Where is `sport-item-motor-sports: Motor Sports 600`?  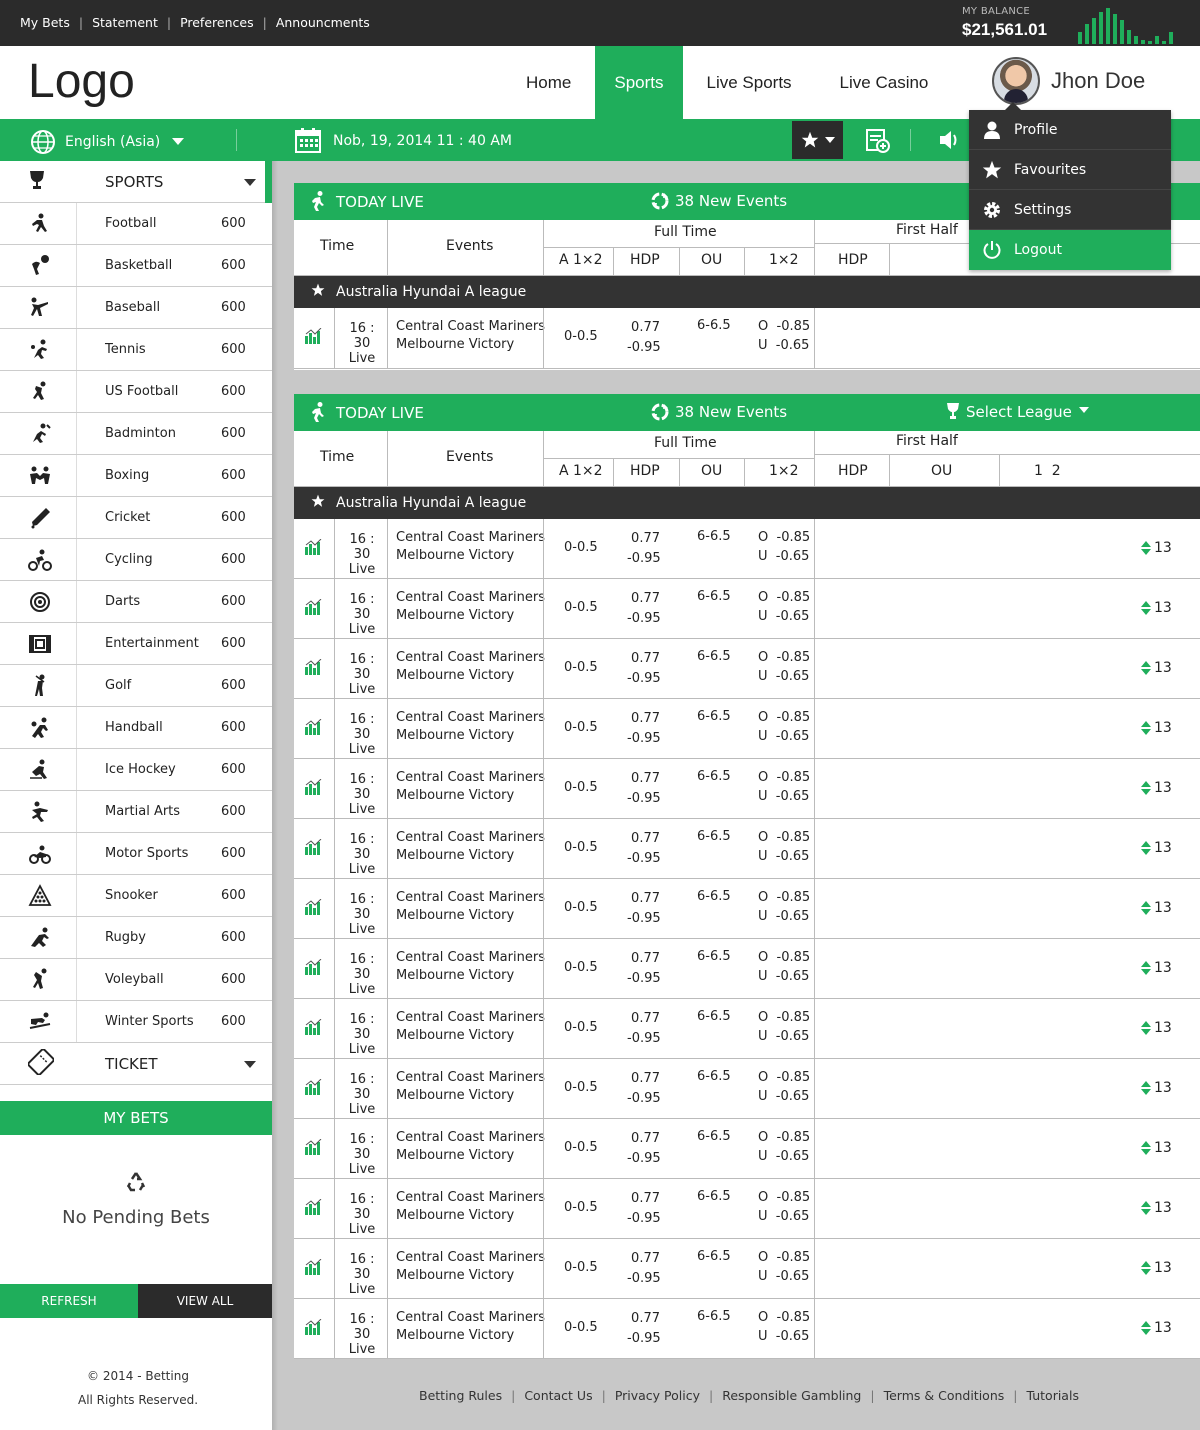 sport-item-motor-sports: Motor Sports 600 is located at coordinates (136, 854).